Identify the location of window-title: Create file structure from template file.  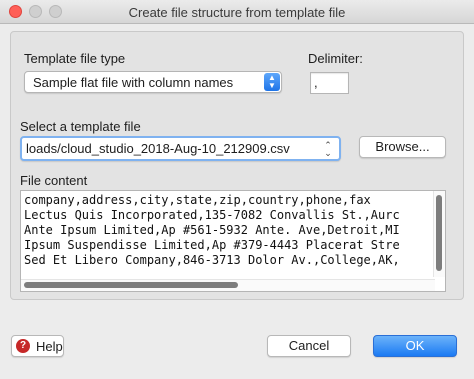
(237, 12).